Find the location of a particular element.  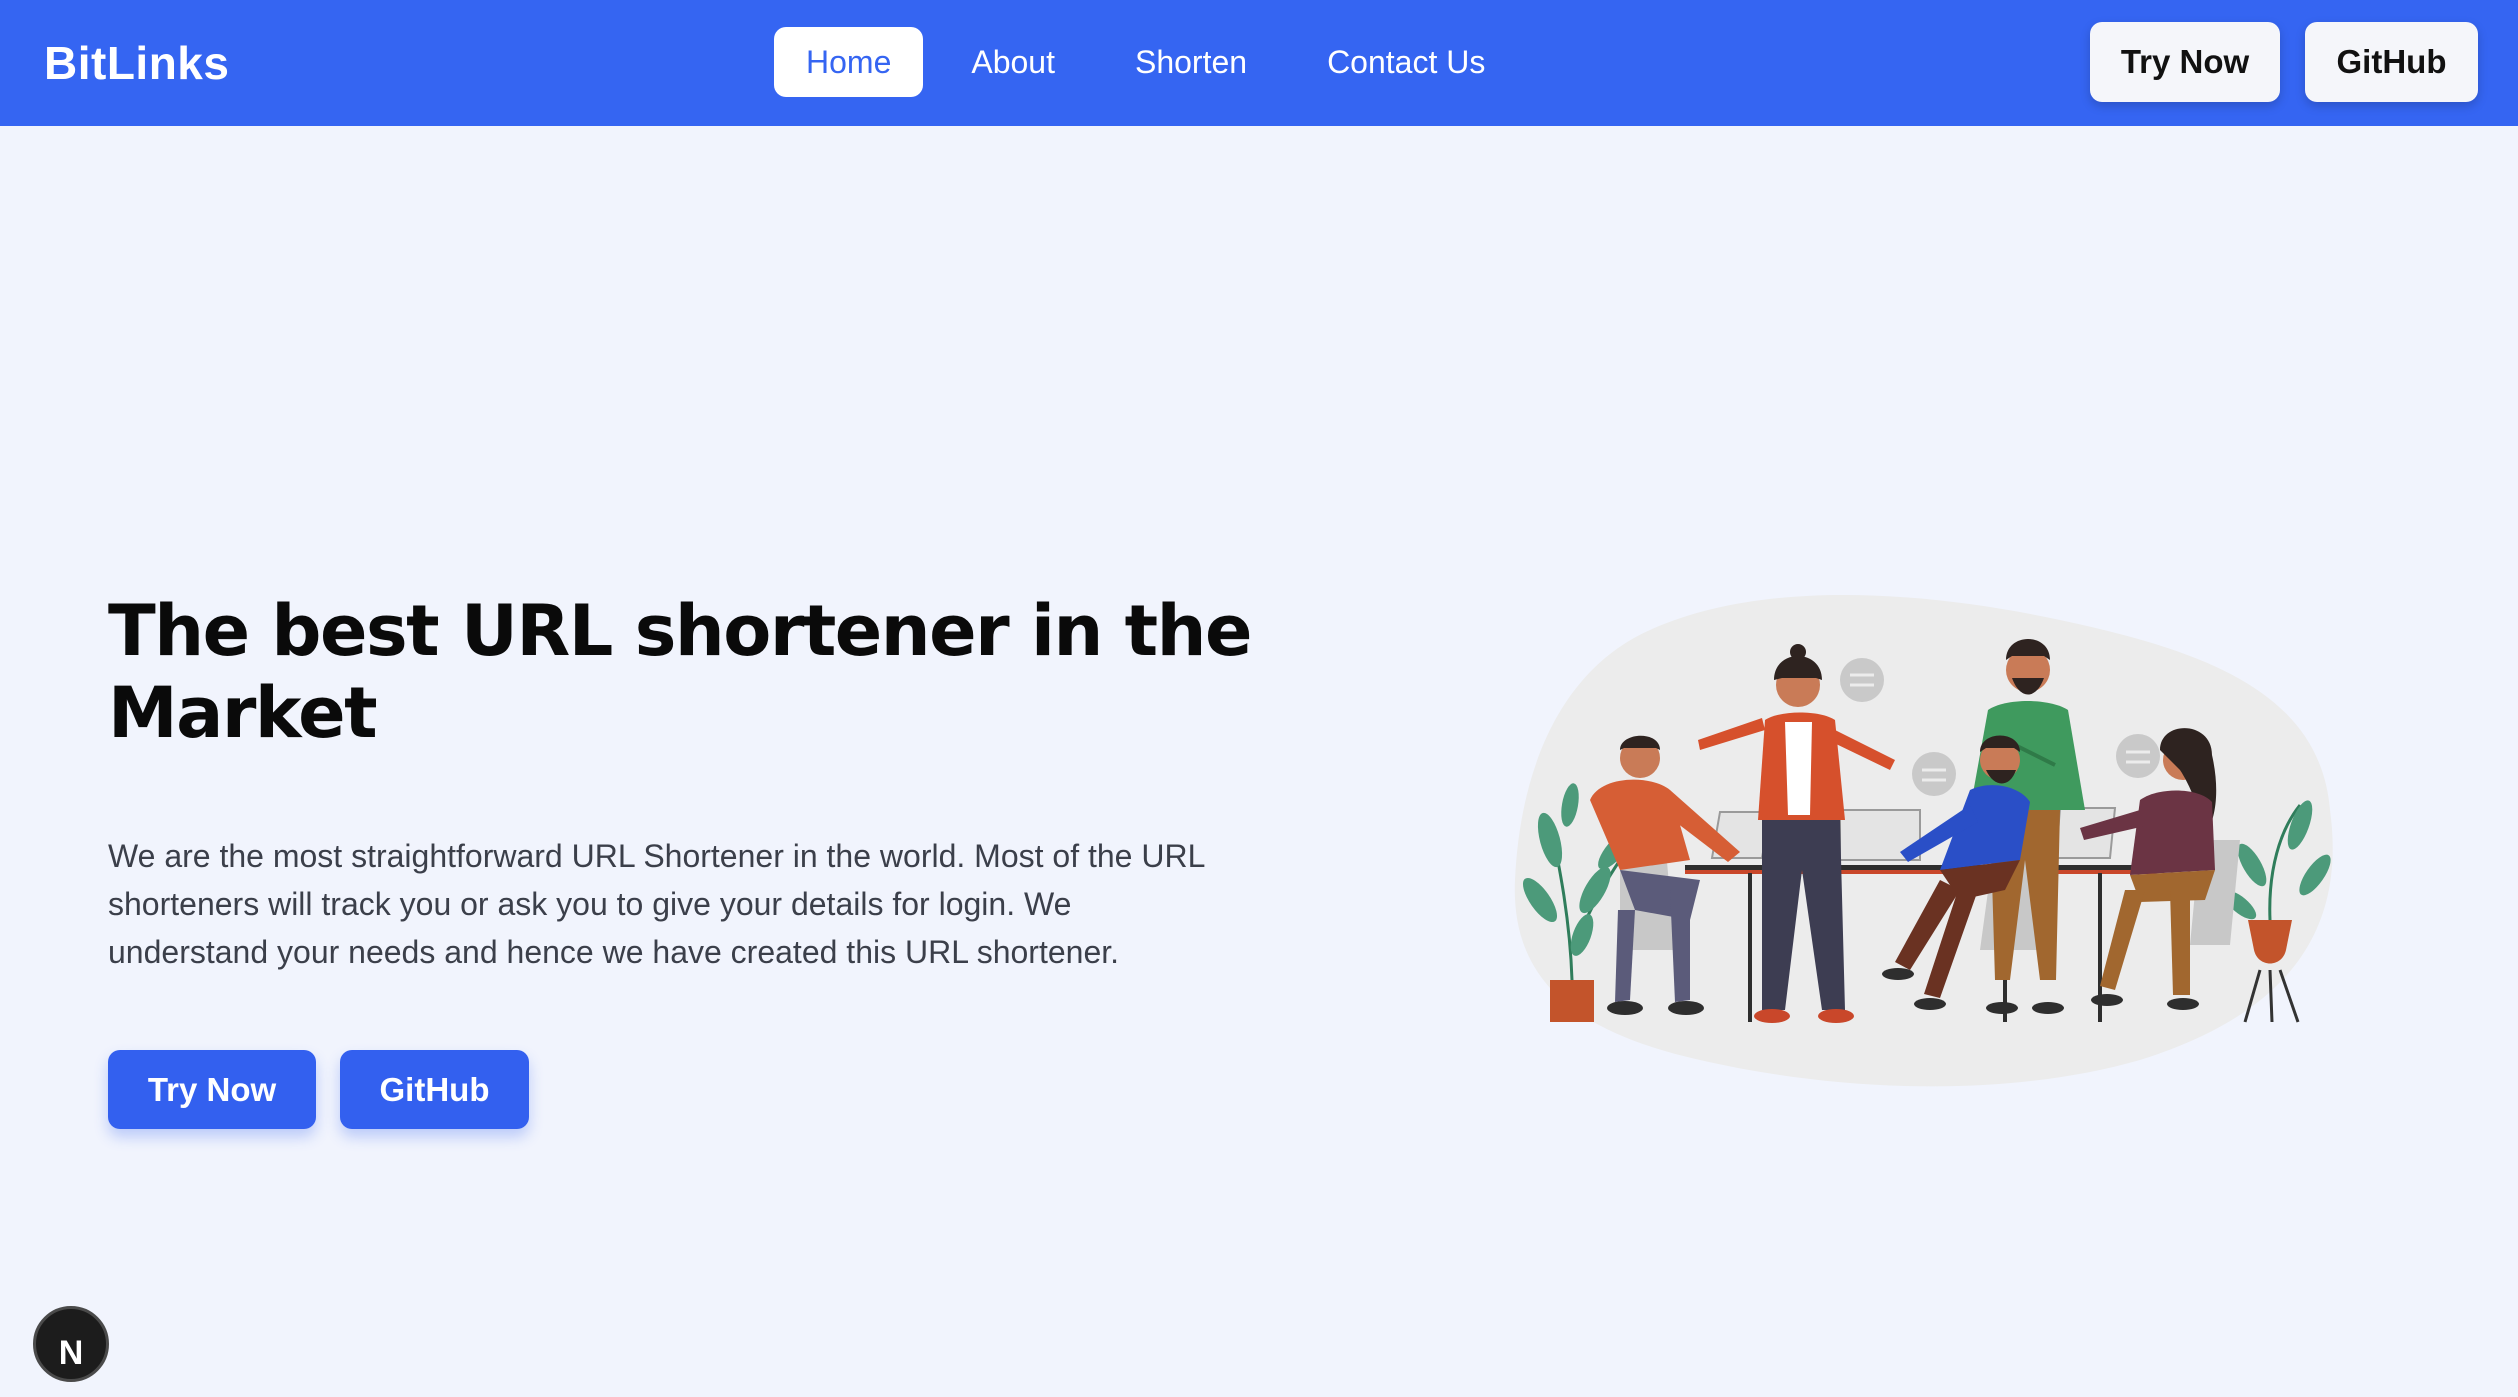

nav-link-home: Home is located at coordinates (849, 62).